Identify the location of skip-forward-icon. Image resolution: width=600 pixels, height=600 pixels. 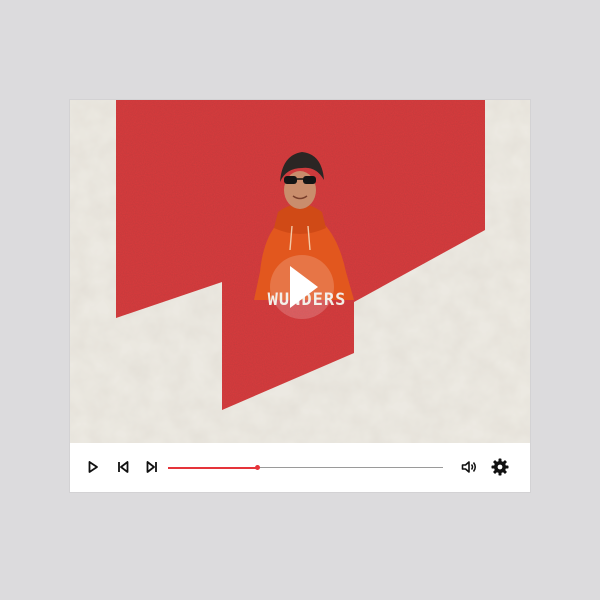
(151, 467).